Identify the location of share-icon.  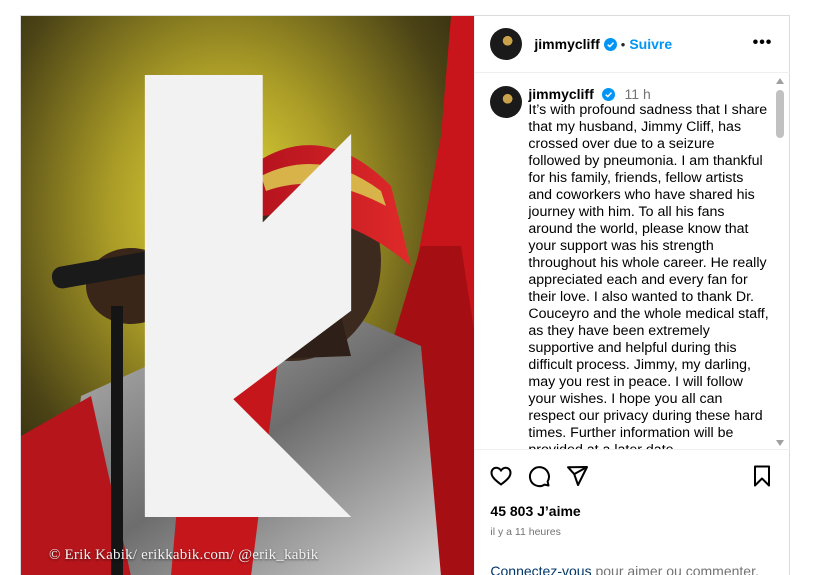
(577, 476).